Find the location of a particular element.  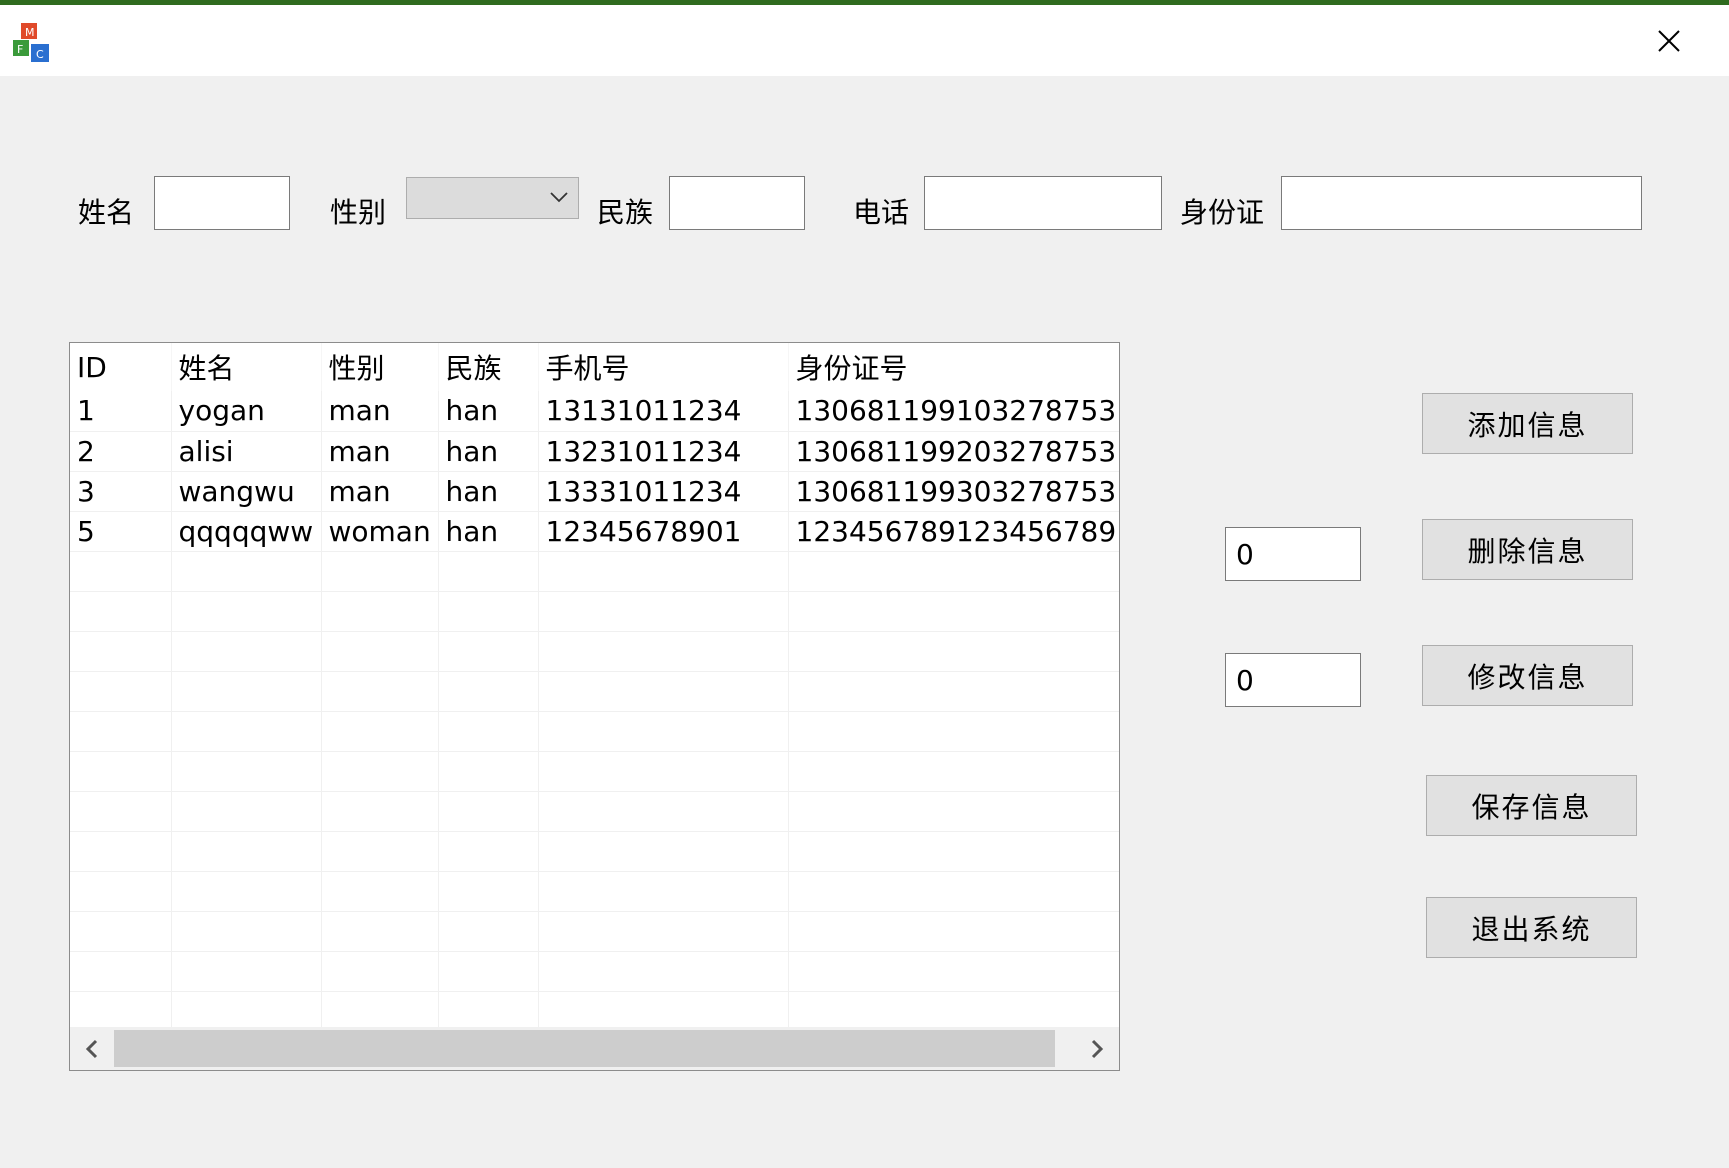

table-cell: qqqqqww is located at coordinates (246, 531).